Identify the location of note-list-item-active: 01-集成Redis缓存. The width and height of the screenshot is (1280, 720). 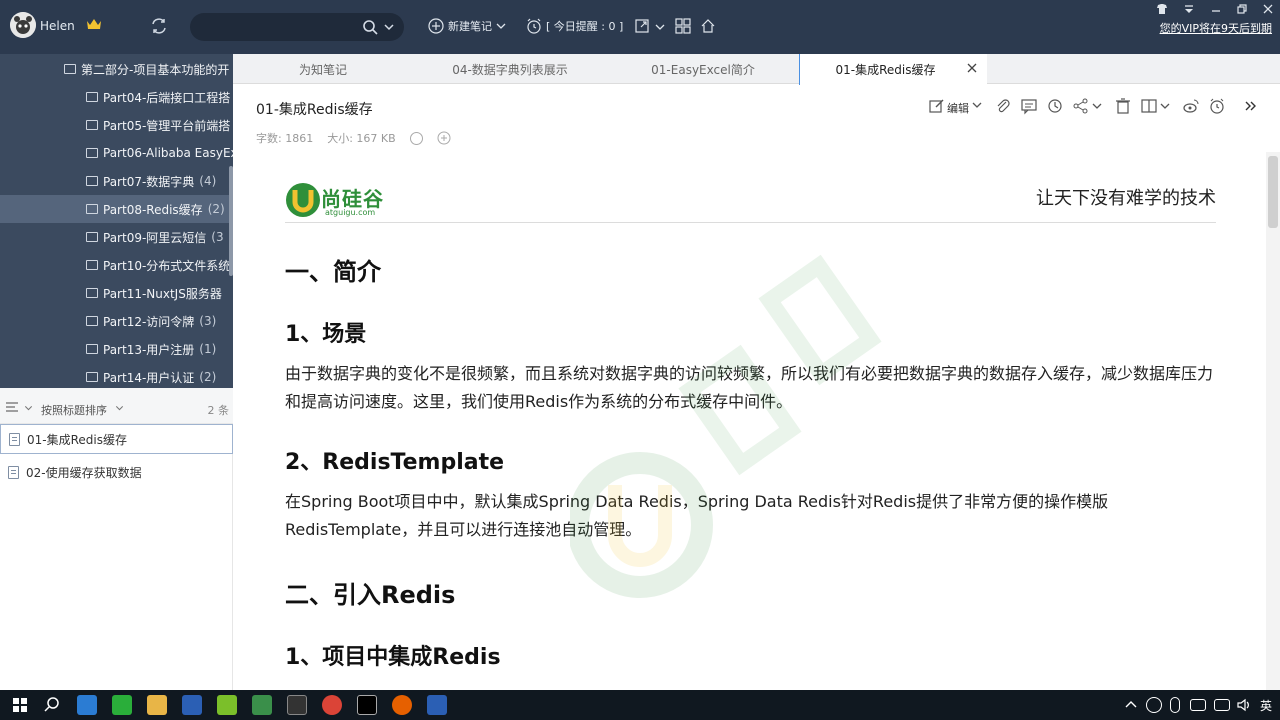
(116, 439).